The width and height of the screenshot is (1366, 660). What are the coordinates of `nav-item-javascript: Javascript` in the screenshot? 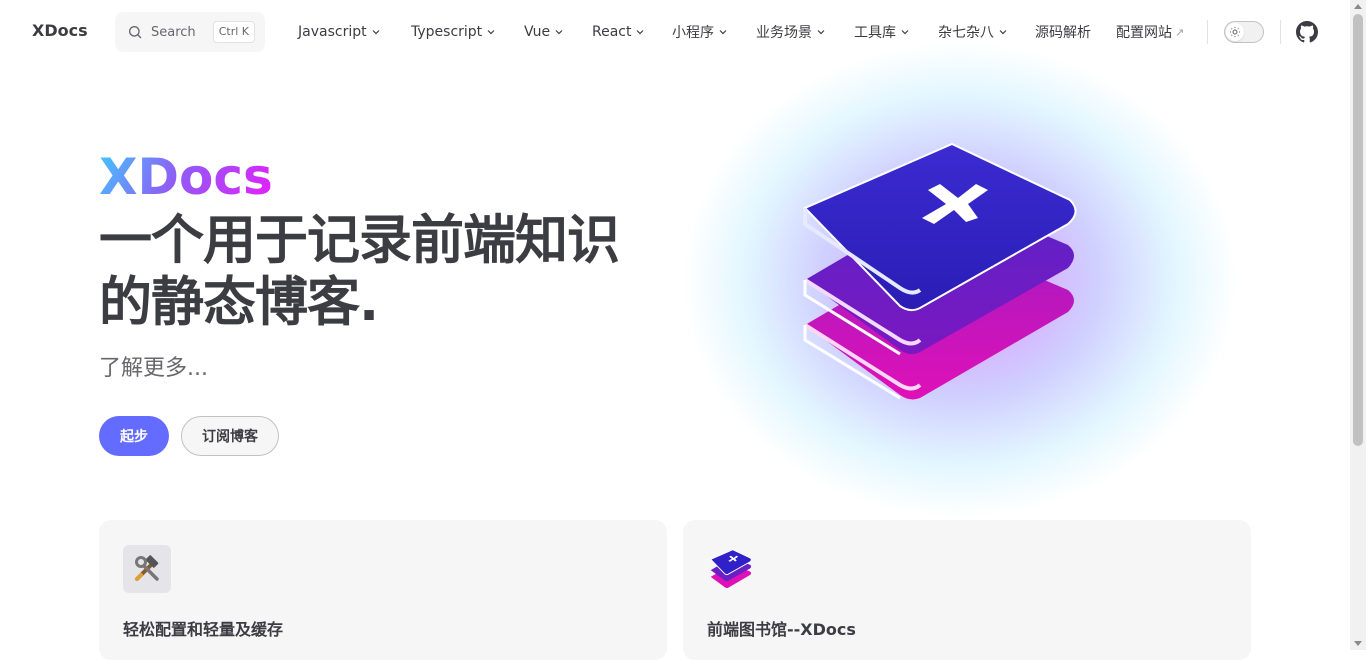 It's located at (339, 32).